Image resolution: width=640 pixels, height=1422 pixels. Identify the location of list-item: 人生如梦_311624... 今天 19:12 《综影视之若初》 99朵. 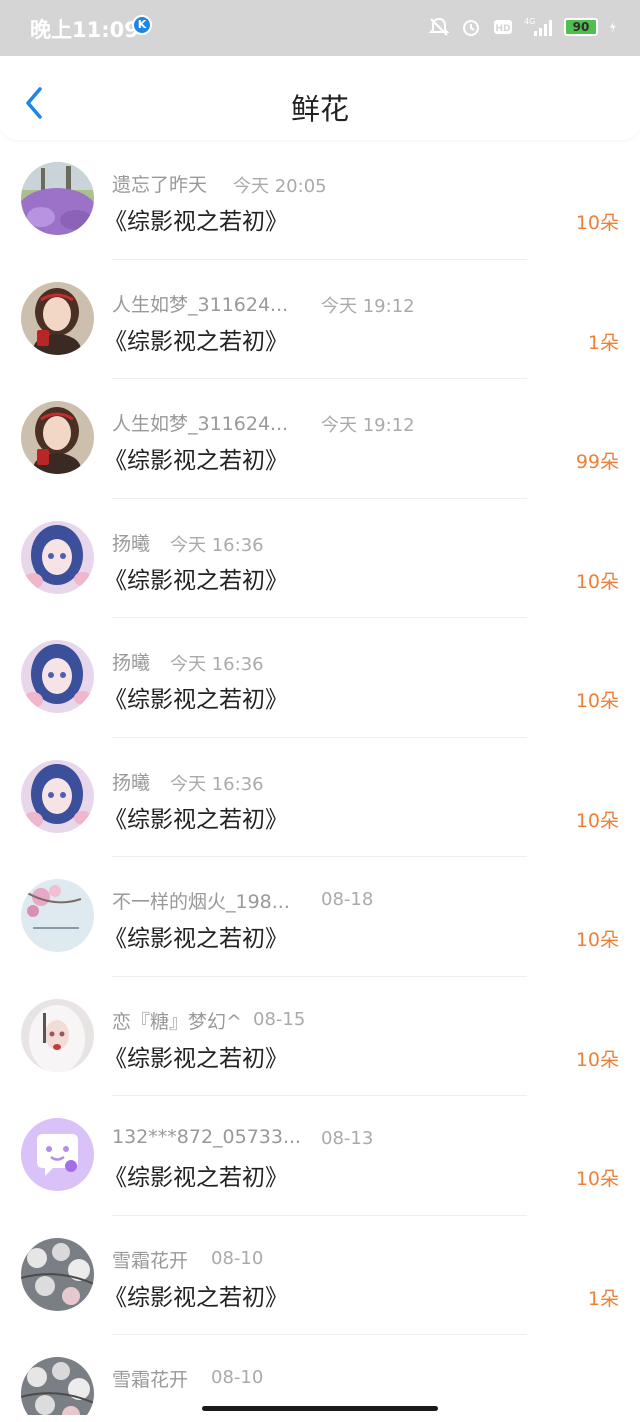
(320, 439).